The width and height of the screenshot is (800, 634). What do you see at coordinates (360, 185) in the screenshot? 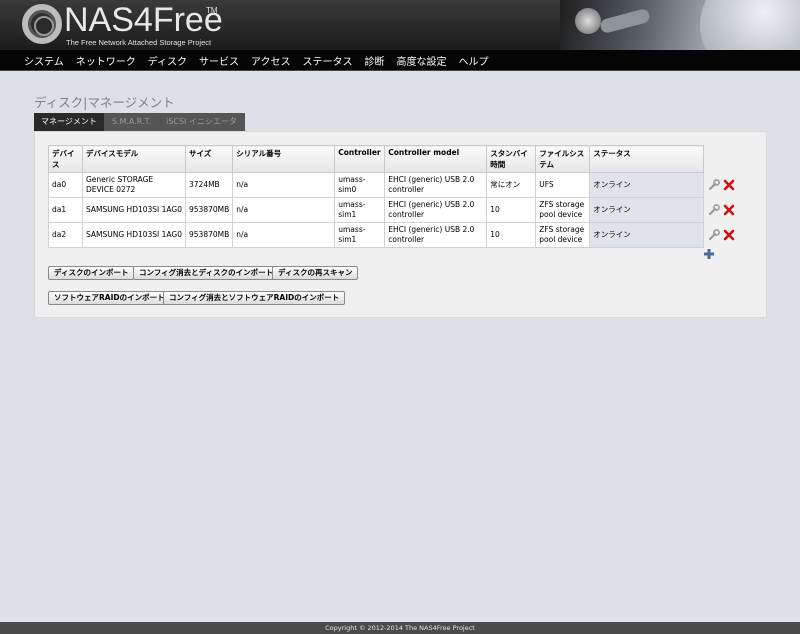
I see `table-cell: umass-sim0` at bounding box center [360, 185].